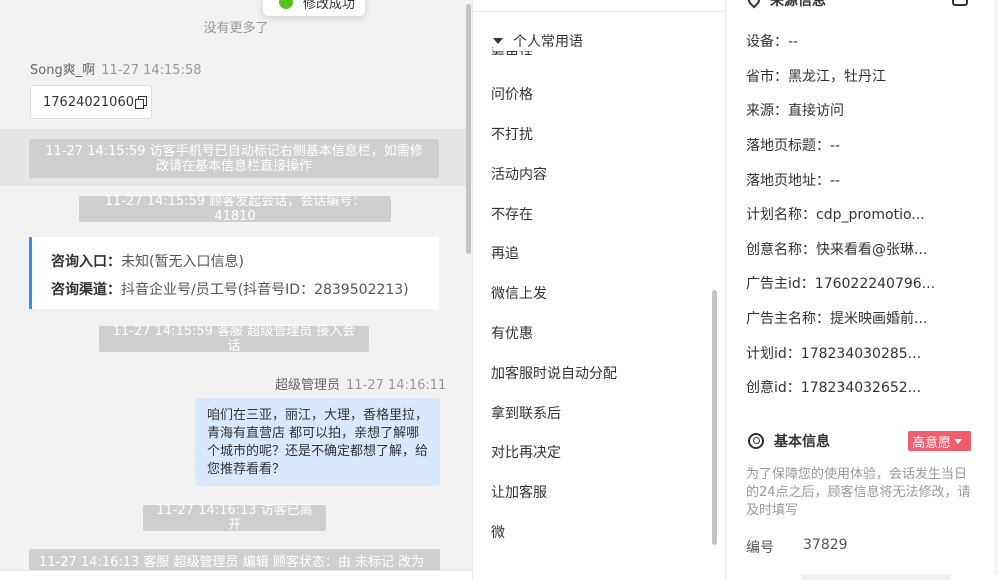 The width and height of the screenshot is (998, 580). I want to click on field-label: 创意id：, so click(773, 388).